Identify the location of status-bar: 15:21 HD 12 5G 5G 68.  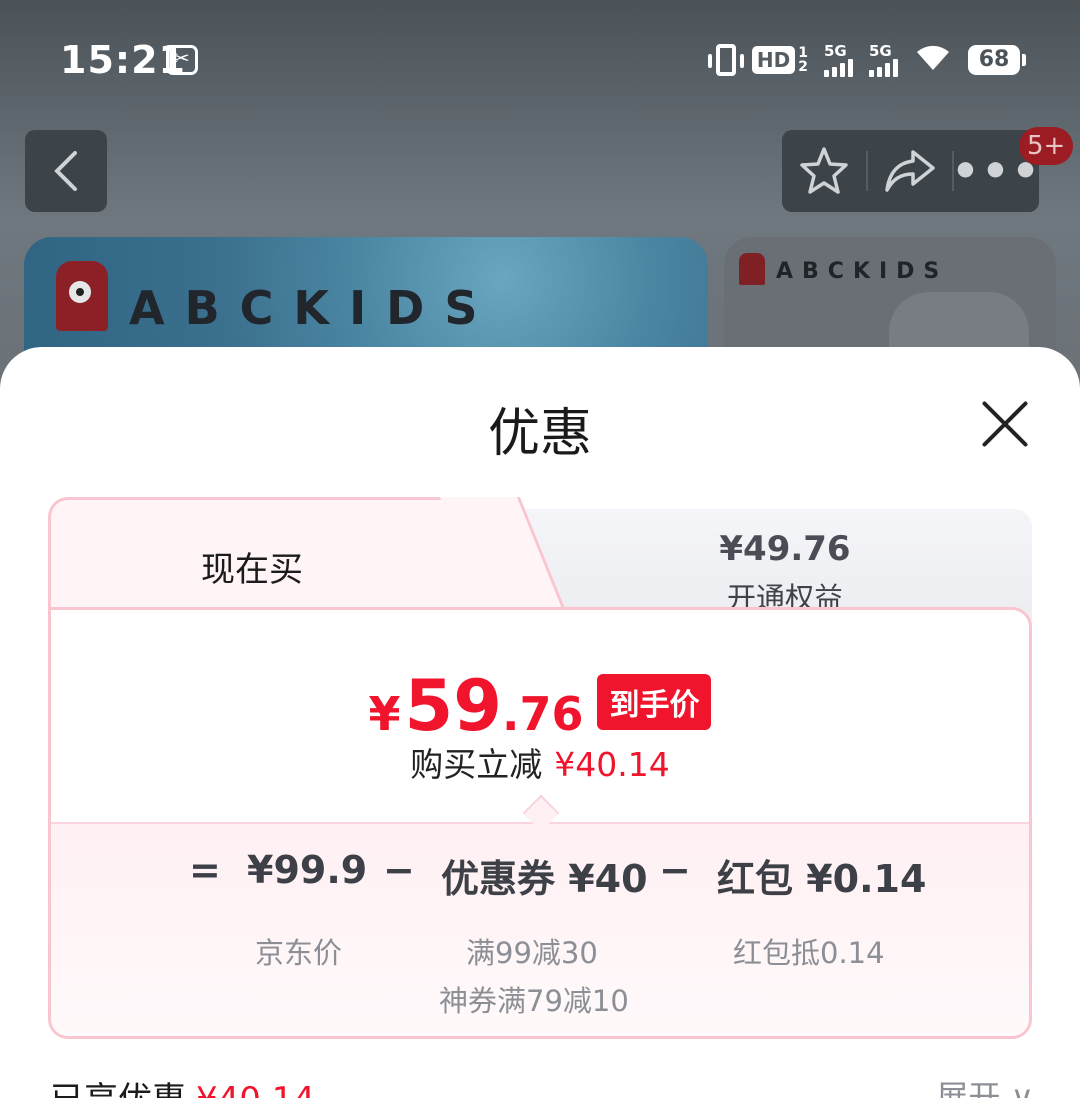
(540, 60).